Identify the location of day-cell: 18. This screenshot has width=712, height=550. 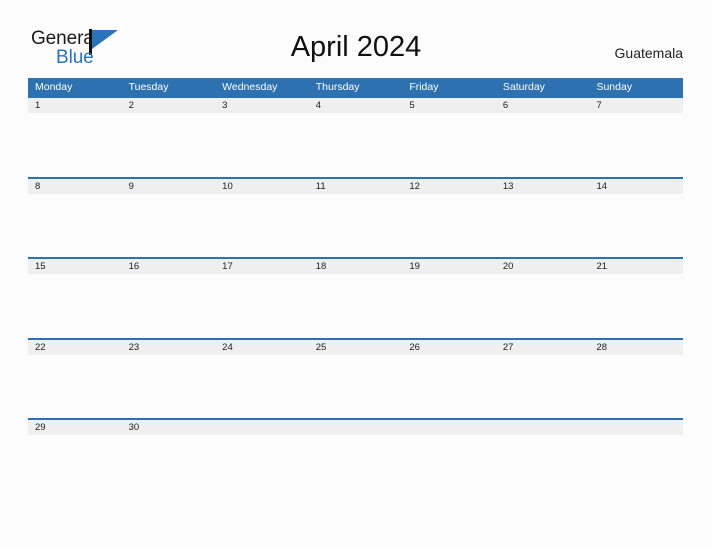
(356, 266).